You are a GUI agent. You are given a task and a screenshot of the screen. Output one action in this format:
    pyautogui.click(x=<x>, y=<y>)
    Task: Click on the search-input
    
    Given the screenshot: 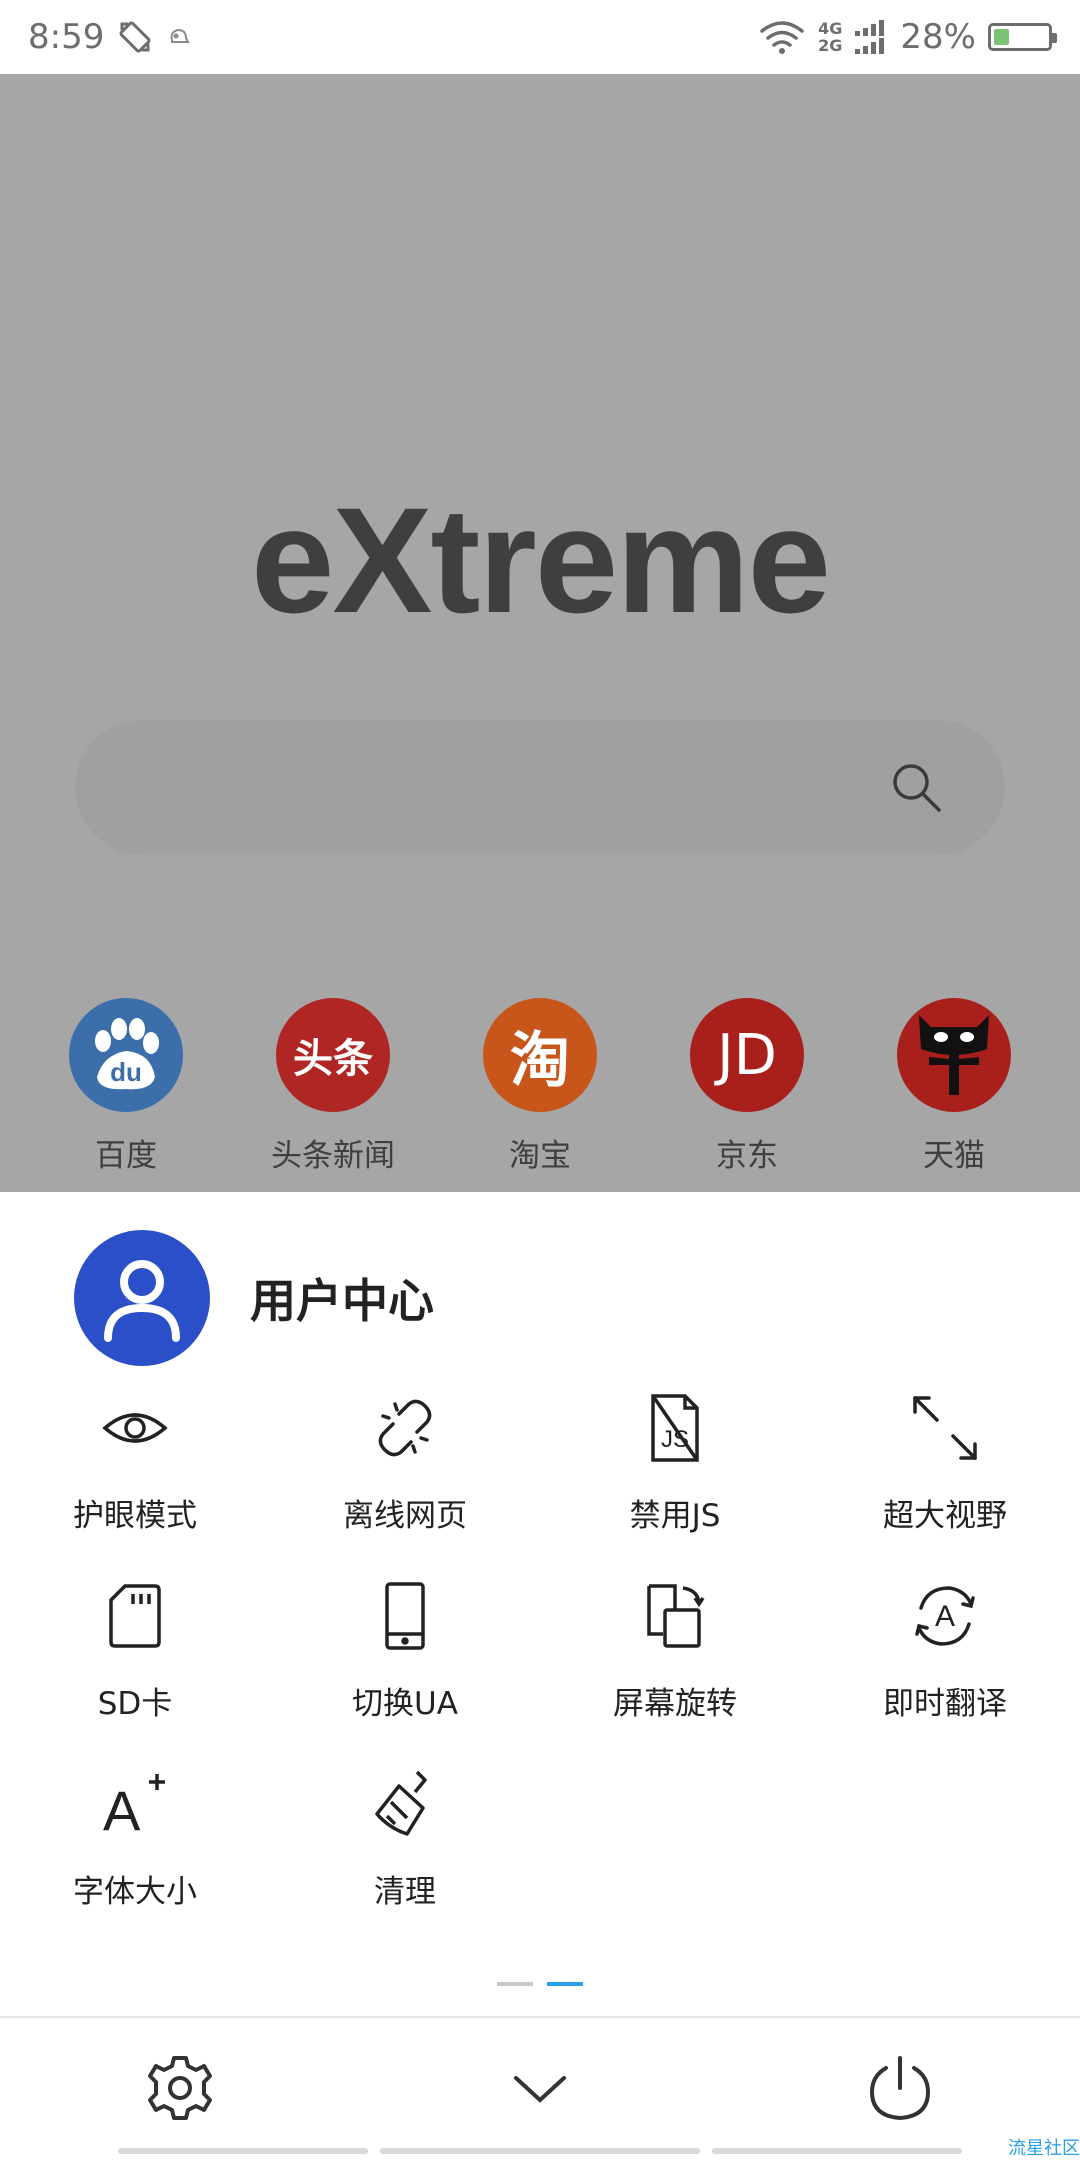 What is the action you would take?
    pyautogui.click(x=540, y=787)
    